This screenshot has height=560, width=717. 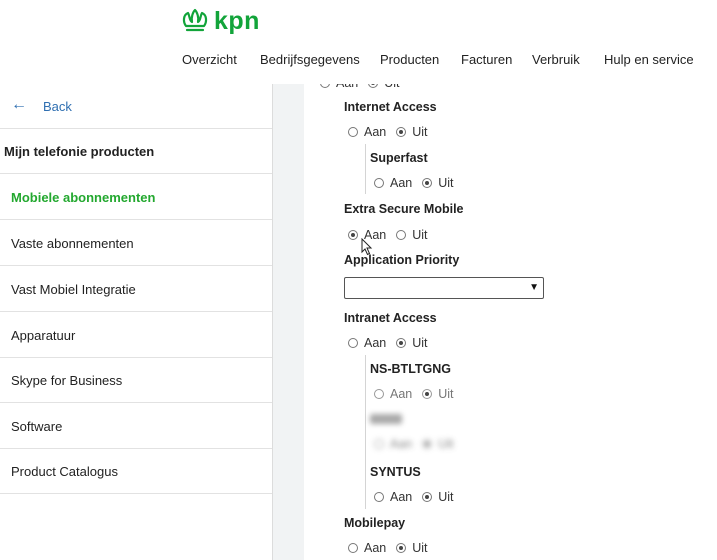 I want to click on kpn-logo: kpn, so click(x=220, y=21).